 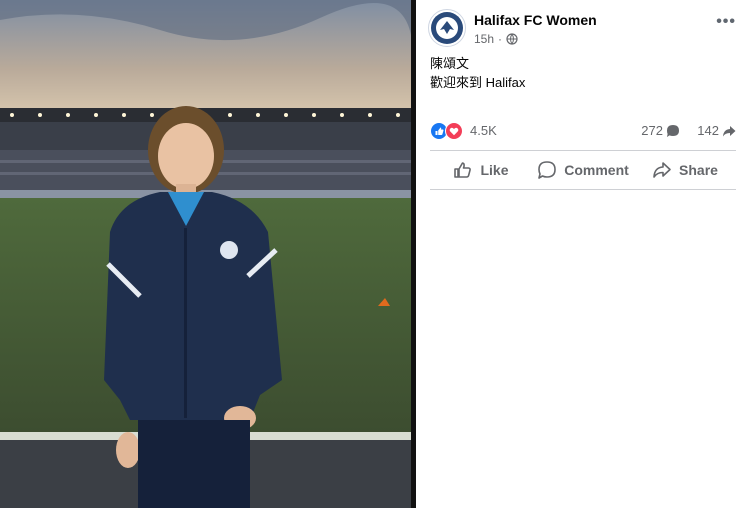 I want to click on globe-icon, so click(x=512, y=39).